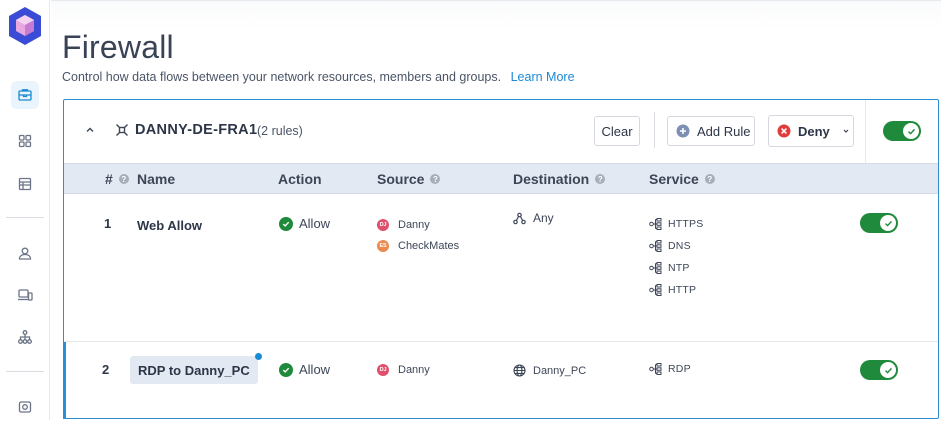 This screenshot has width=941, height=421. I want to click on clear-button-label: Clear, so click(617, 131).